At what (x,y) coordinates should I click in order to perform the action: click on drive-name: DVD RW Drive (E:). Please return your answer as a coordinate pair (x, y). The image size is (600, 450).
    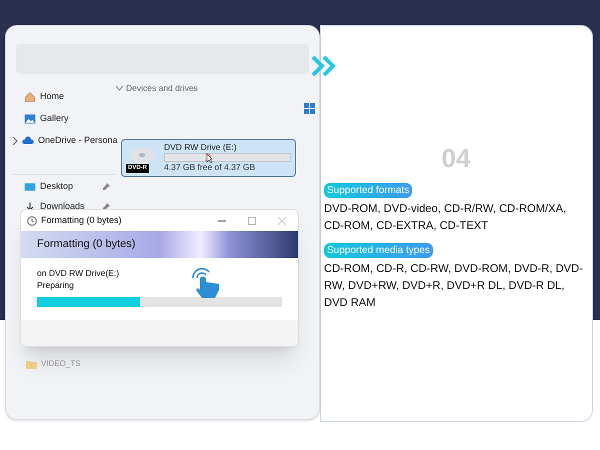
    Looking at the image, I should click on (201, 148).